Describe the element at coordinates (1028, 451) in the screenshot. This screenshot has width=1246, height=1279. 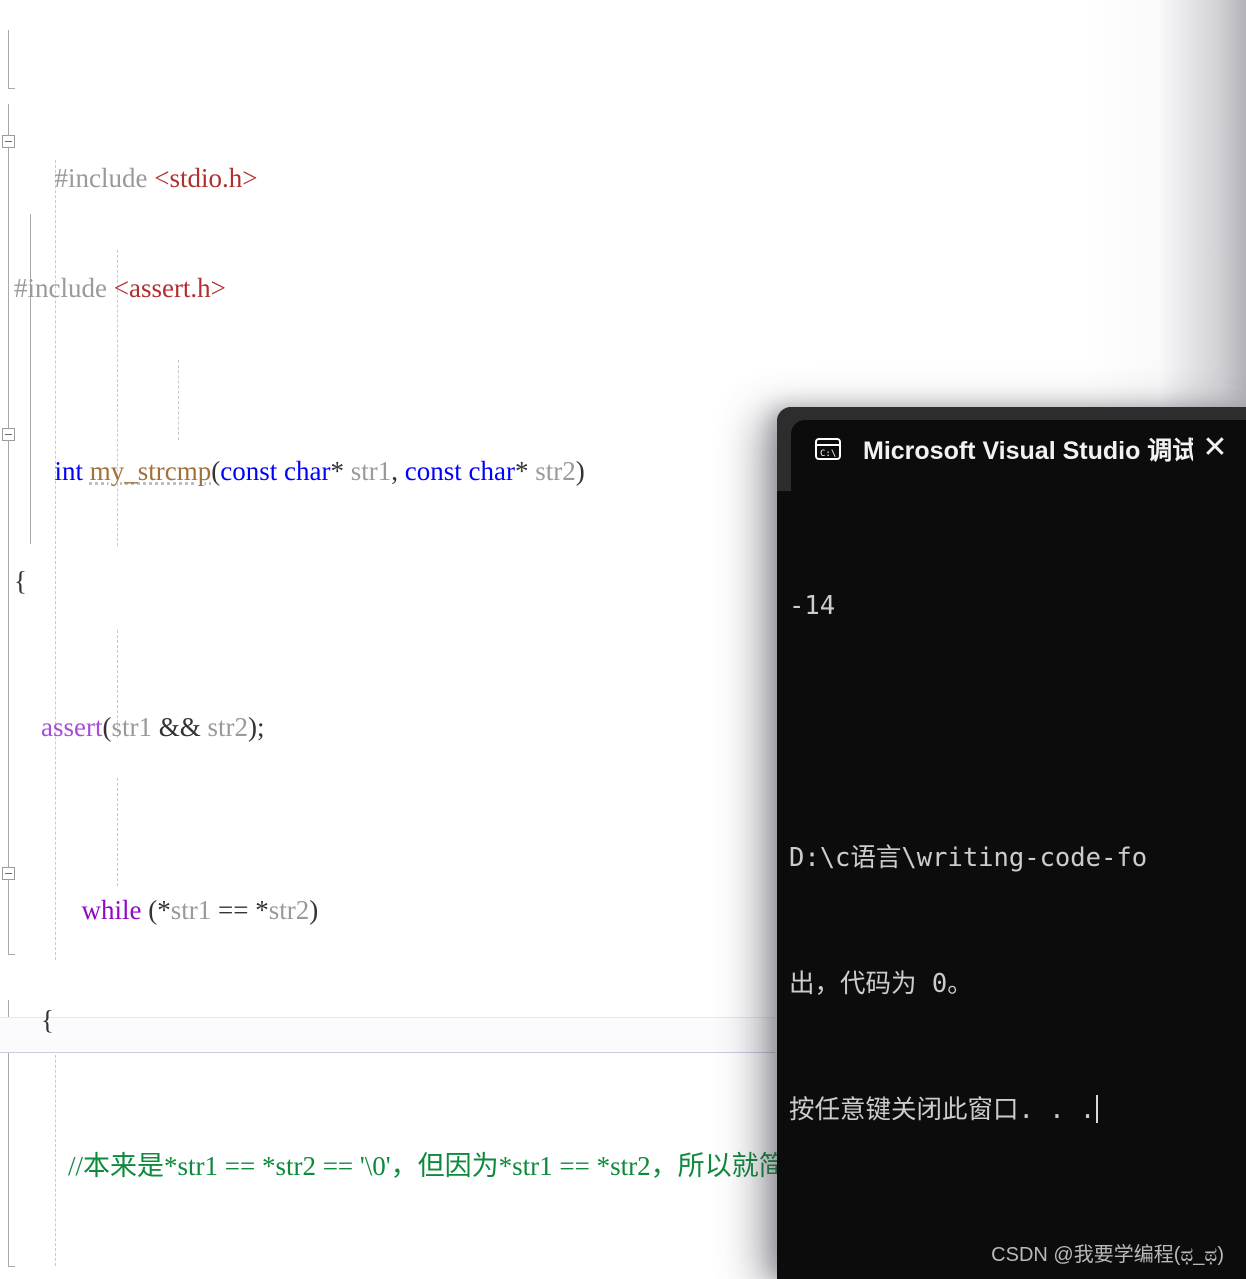
I see `console-window-title: Microsoft Visual Studio 调试控` at that location.